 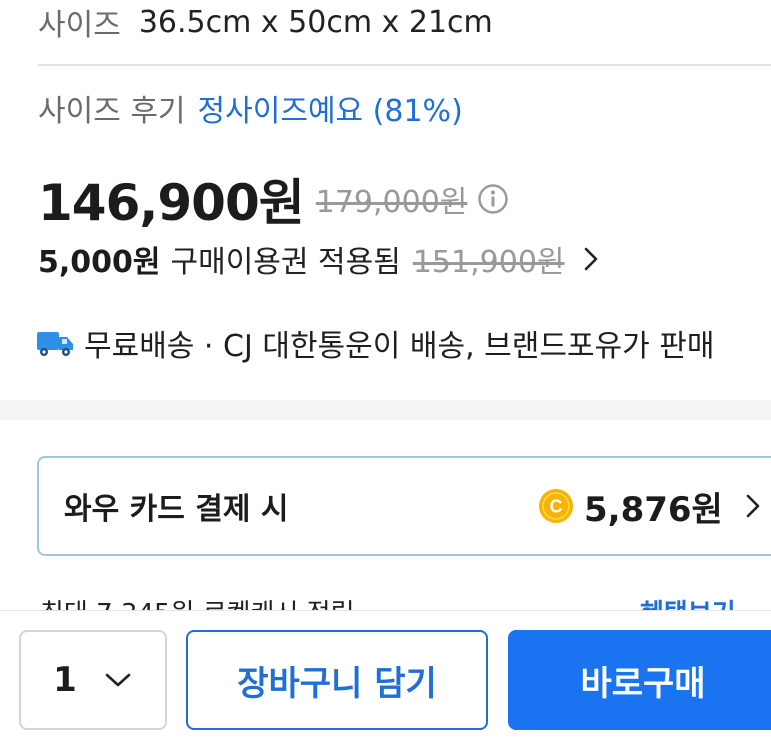 I want to click on coupon-row: 5,000원 구매이용권 적용됨 151,900원, so click(x=319, y=259).